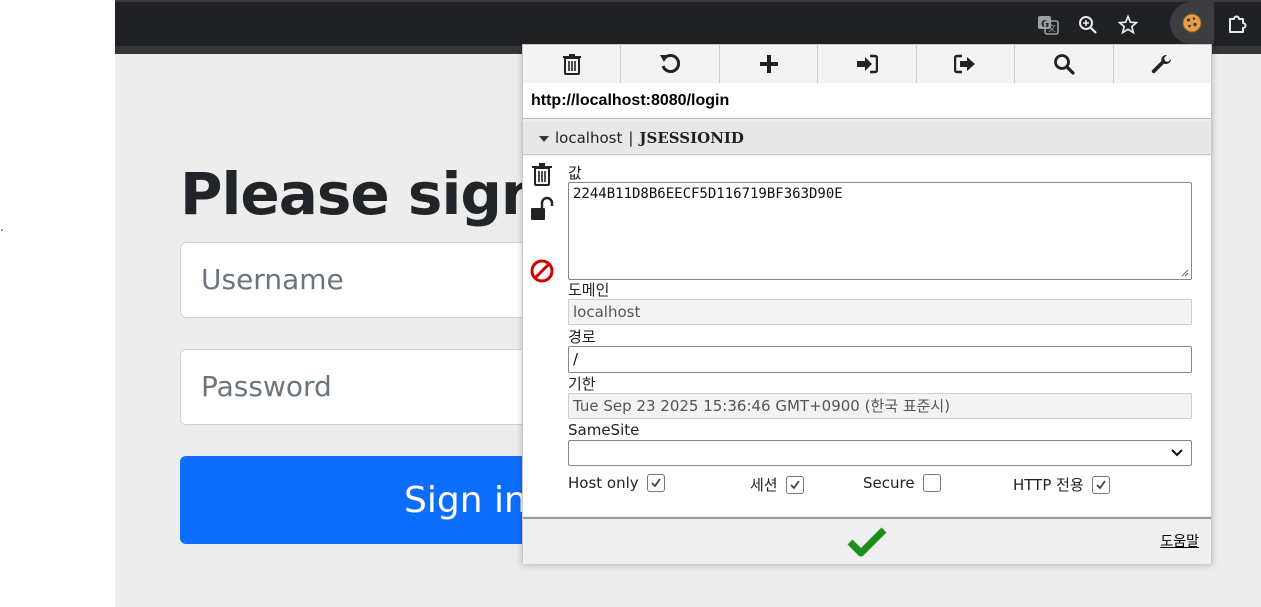 The height and width of the screenshot is (607, 1261). Describe the element at coordinates (880, 312) in the screenshot. I see `domain-field: localhost` at that location.